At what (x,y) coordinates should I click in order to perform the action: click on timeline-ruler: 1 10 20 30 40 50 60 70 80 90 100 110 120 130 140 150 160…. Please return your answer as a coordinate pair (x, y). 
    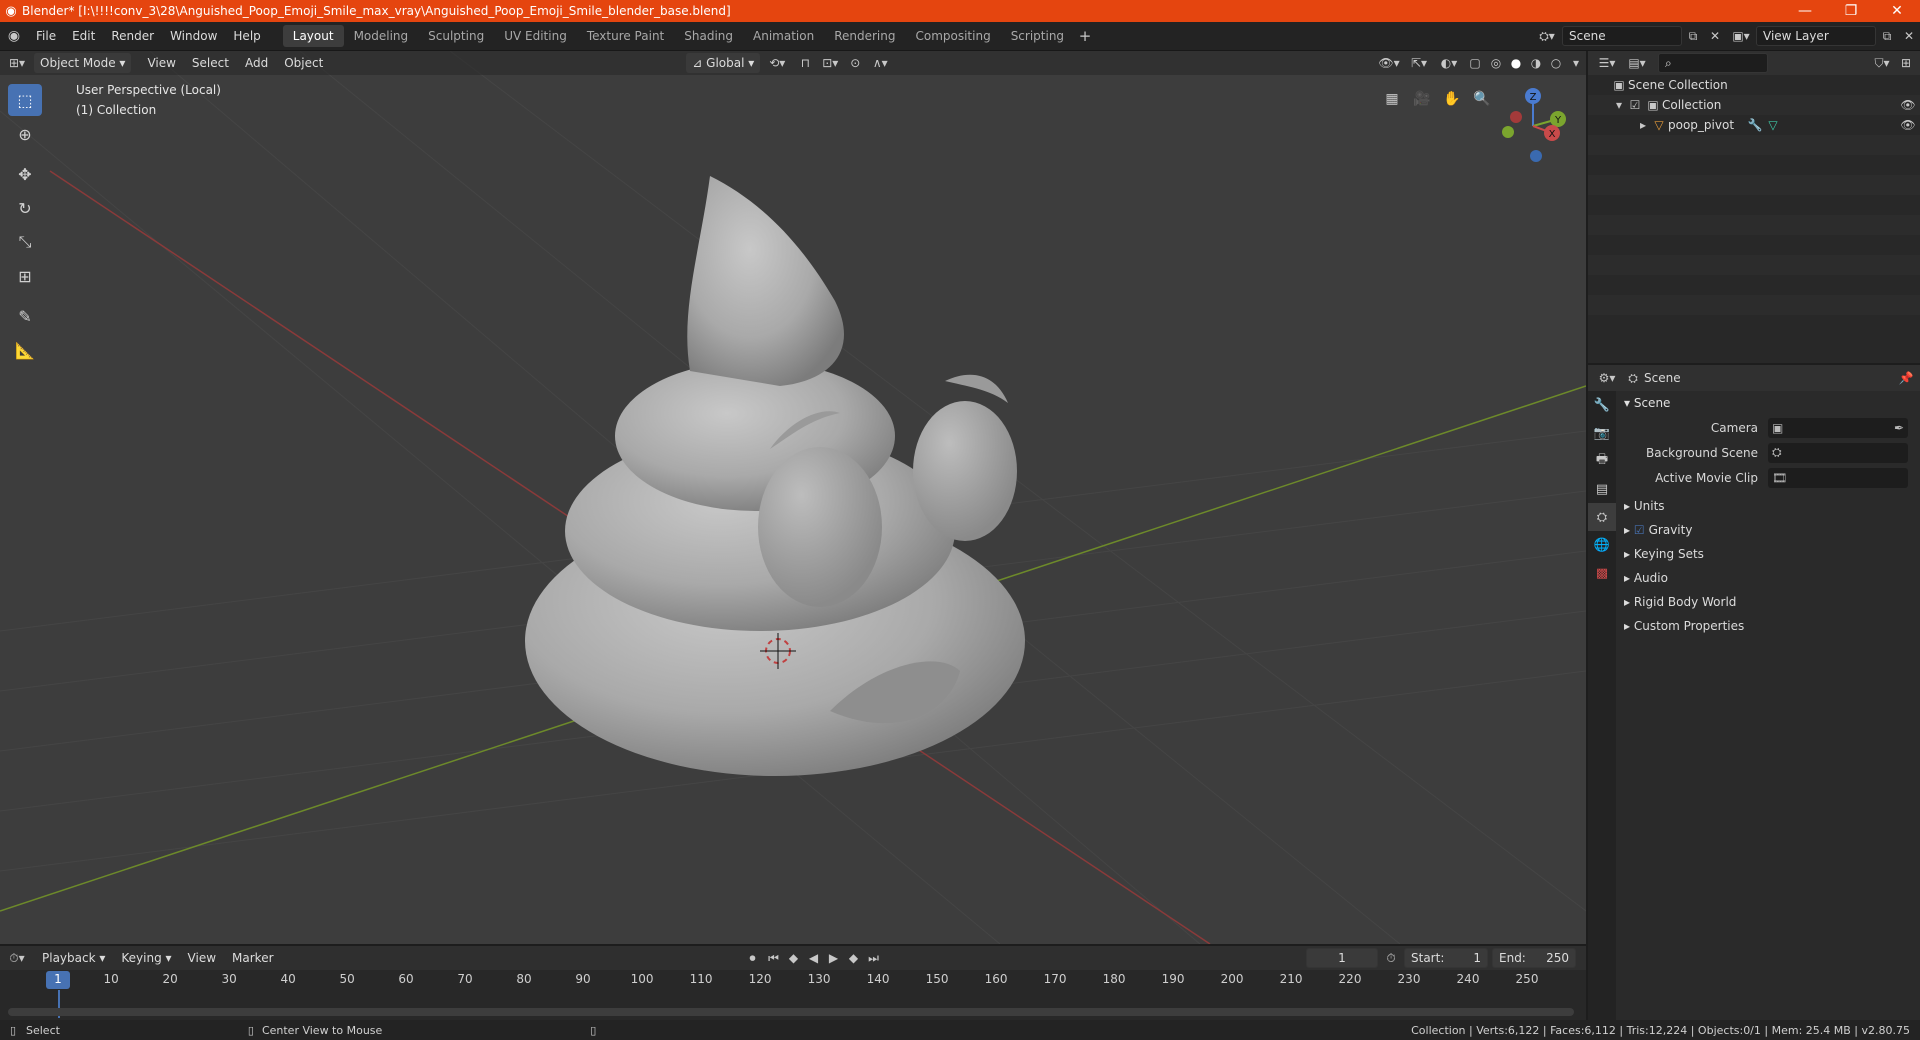
    Looking at the image, I should click on (793, 981).